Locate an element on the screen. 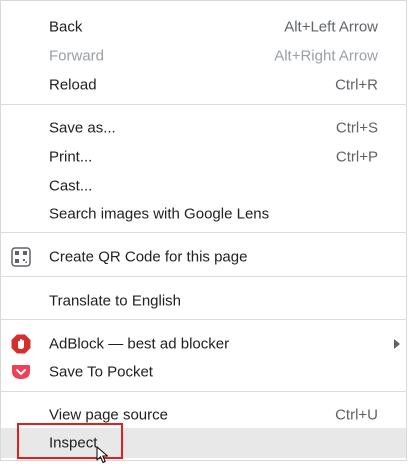 This screenshot has width=409, height=464. adblock-hand-icon is located at coordinates (21, 344).